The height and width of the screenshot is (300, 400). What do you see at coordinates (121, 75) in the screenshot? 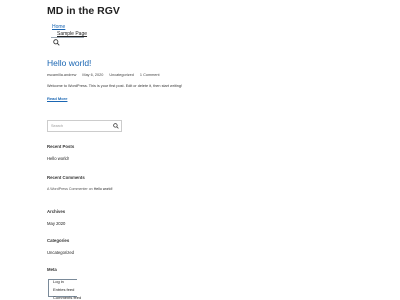
I see `post-category: Uncategorized` at bounding box center [121, 75].